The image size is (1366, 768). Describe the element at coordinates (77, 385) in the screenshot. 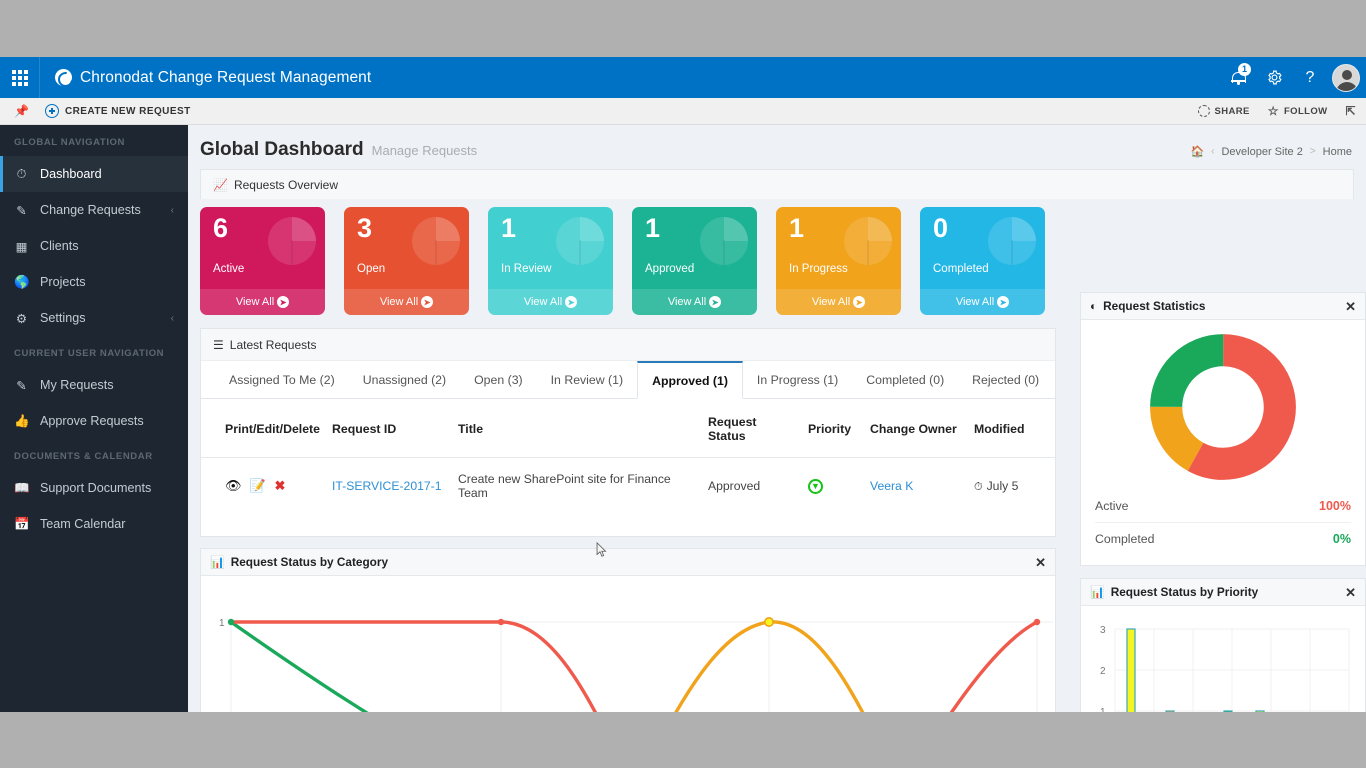

I see `sidebar-item-label: My Requests` at that location.